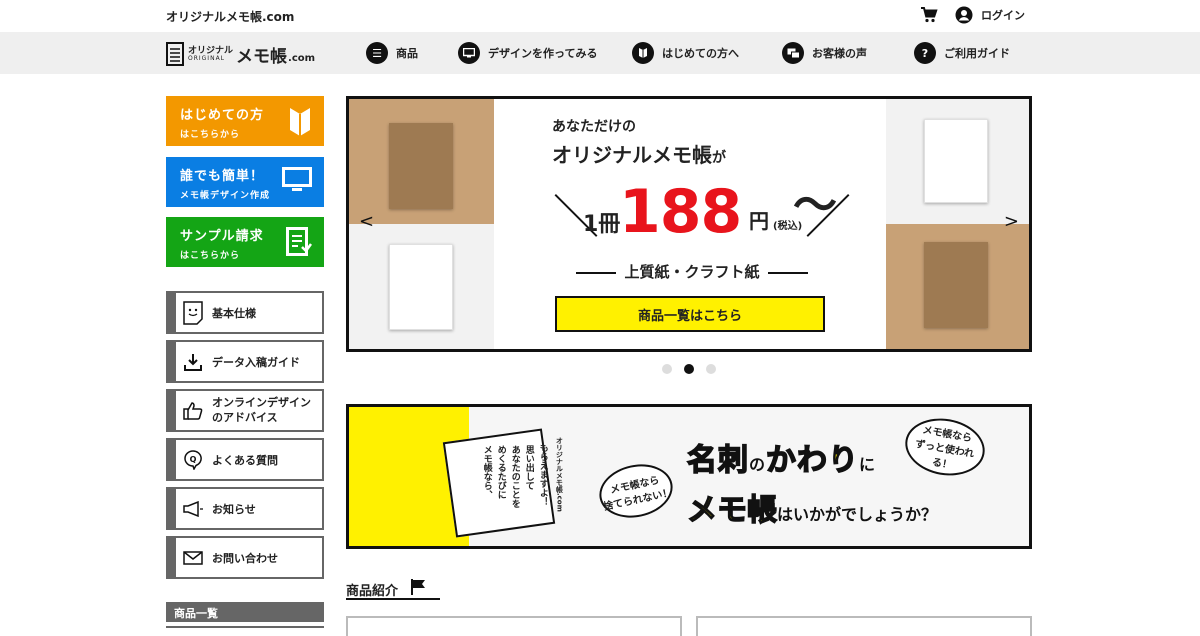 This screenshot has height=636, width=1200. Describe the element at coordinates (594, 127) in the screenshot. I see `slider-line1: あなただけの` at that location.